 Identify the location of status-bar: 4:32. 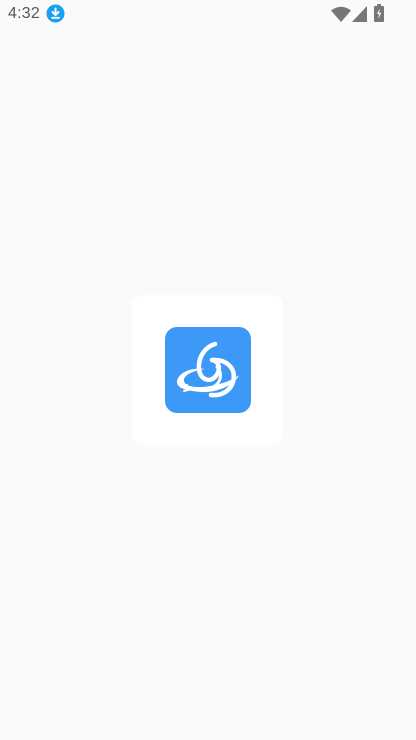
(208, 14).